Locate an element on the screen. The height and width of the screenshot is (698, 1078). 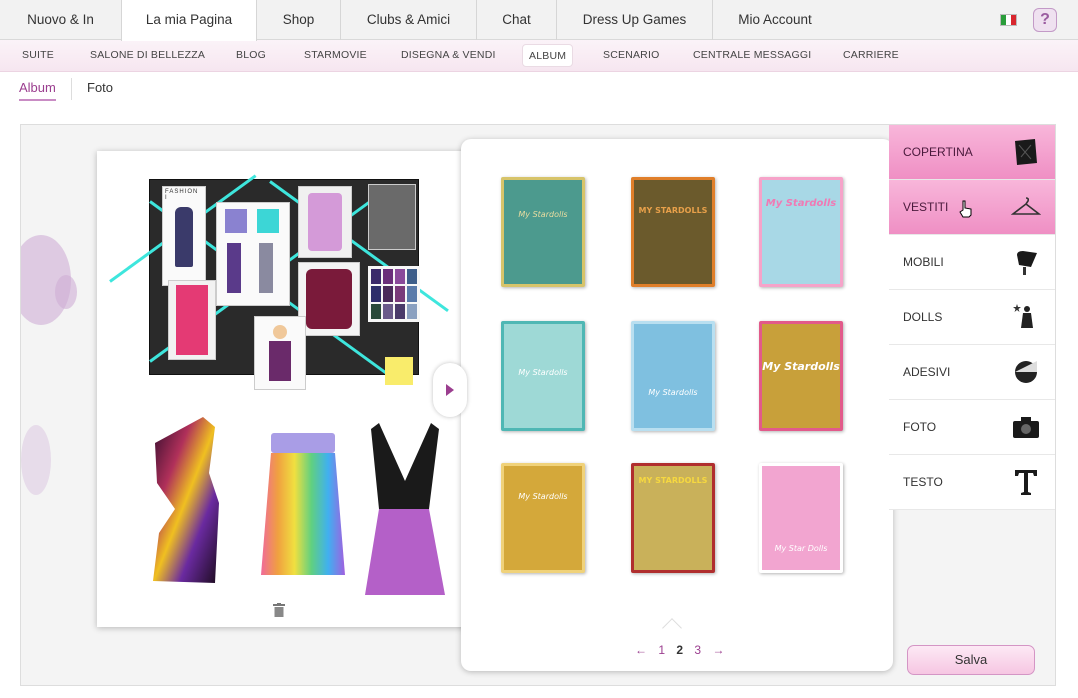
subnav-blog: BLOG is located at coordinates (251, 55).